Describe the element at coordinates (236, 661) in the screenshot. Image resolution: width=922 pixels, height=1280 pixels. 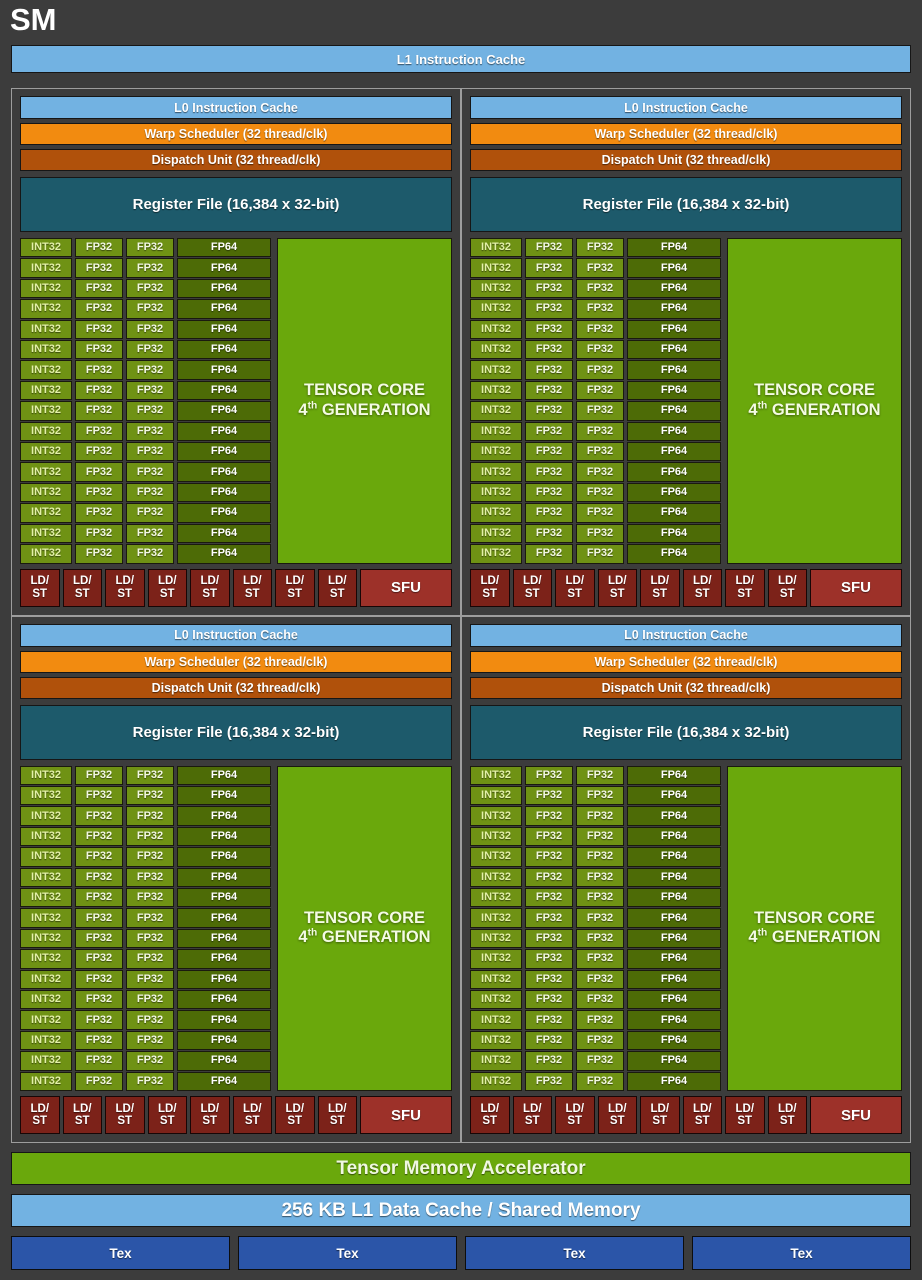
I see `warp-scheduler-block: Warp Scheduler (32 thread/clk)` at that location.